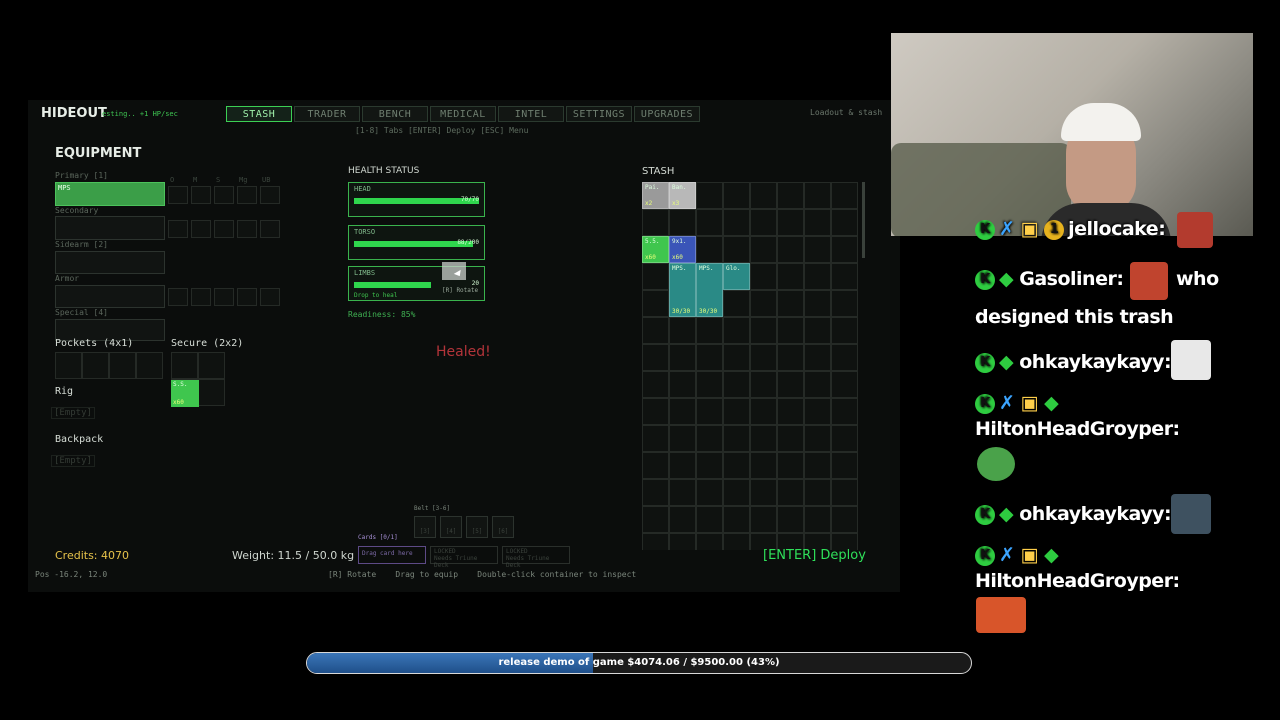  What do you see at coordinates (814, 555) in the screenshot?
I see `deploy-button: [ENTER] Deploy` at bounding box center [814, 555].